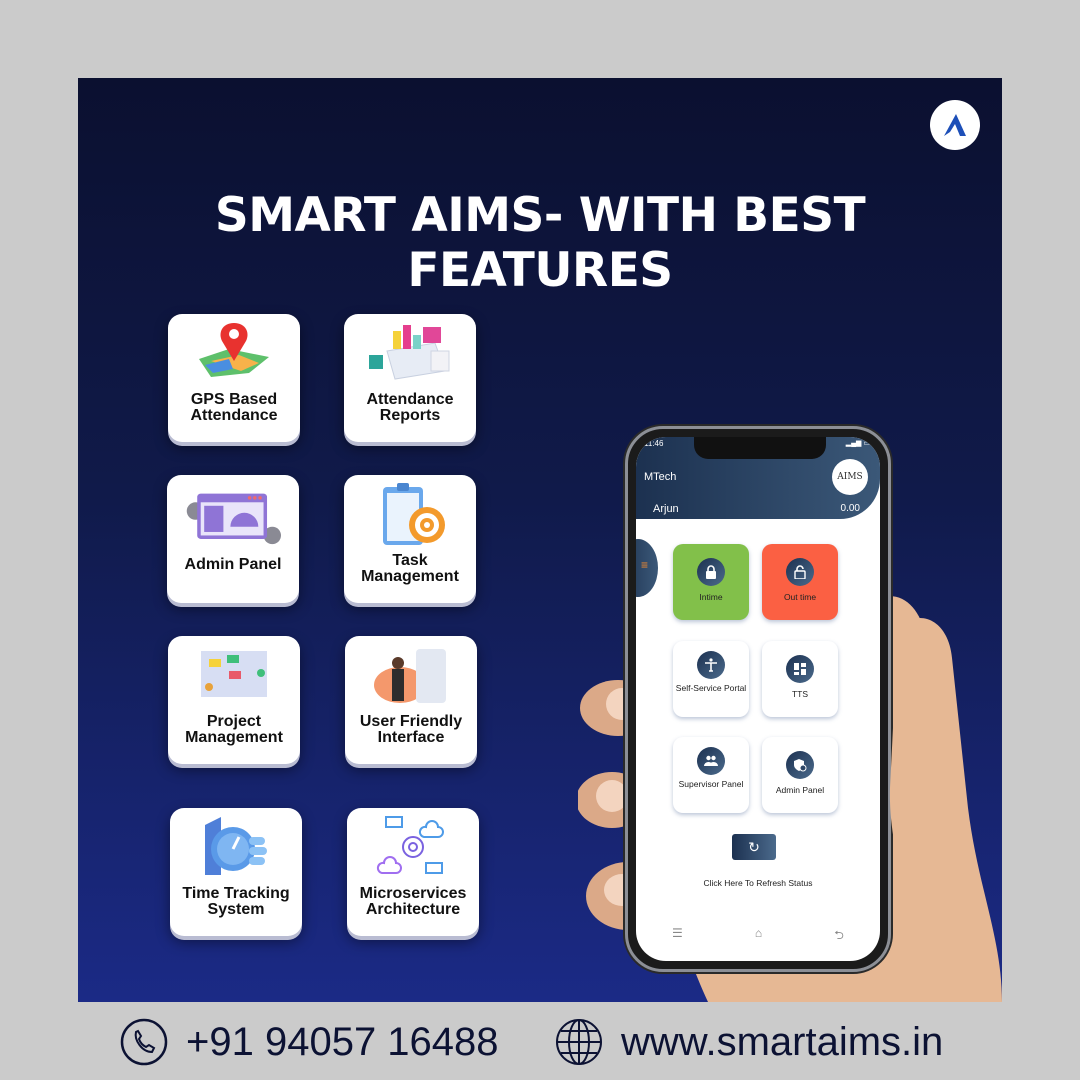 The width and height of the screenshot is (1080, 1080). I want to click on refresh-icon: ↻, so click(754, 846).